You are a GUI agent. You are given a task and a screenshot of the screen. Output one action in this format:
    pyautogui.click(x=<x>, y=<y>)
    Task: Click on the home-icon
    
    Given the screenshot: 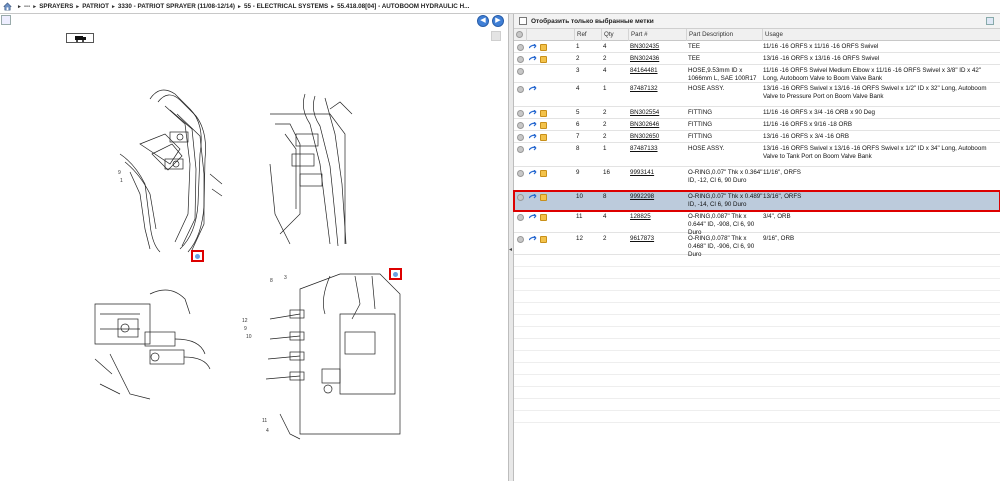 What is the action you would take?
    pyautogui.click(x=7, y=6)
    